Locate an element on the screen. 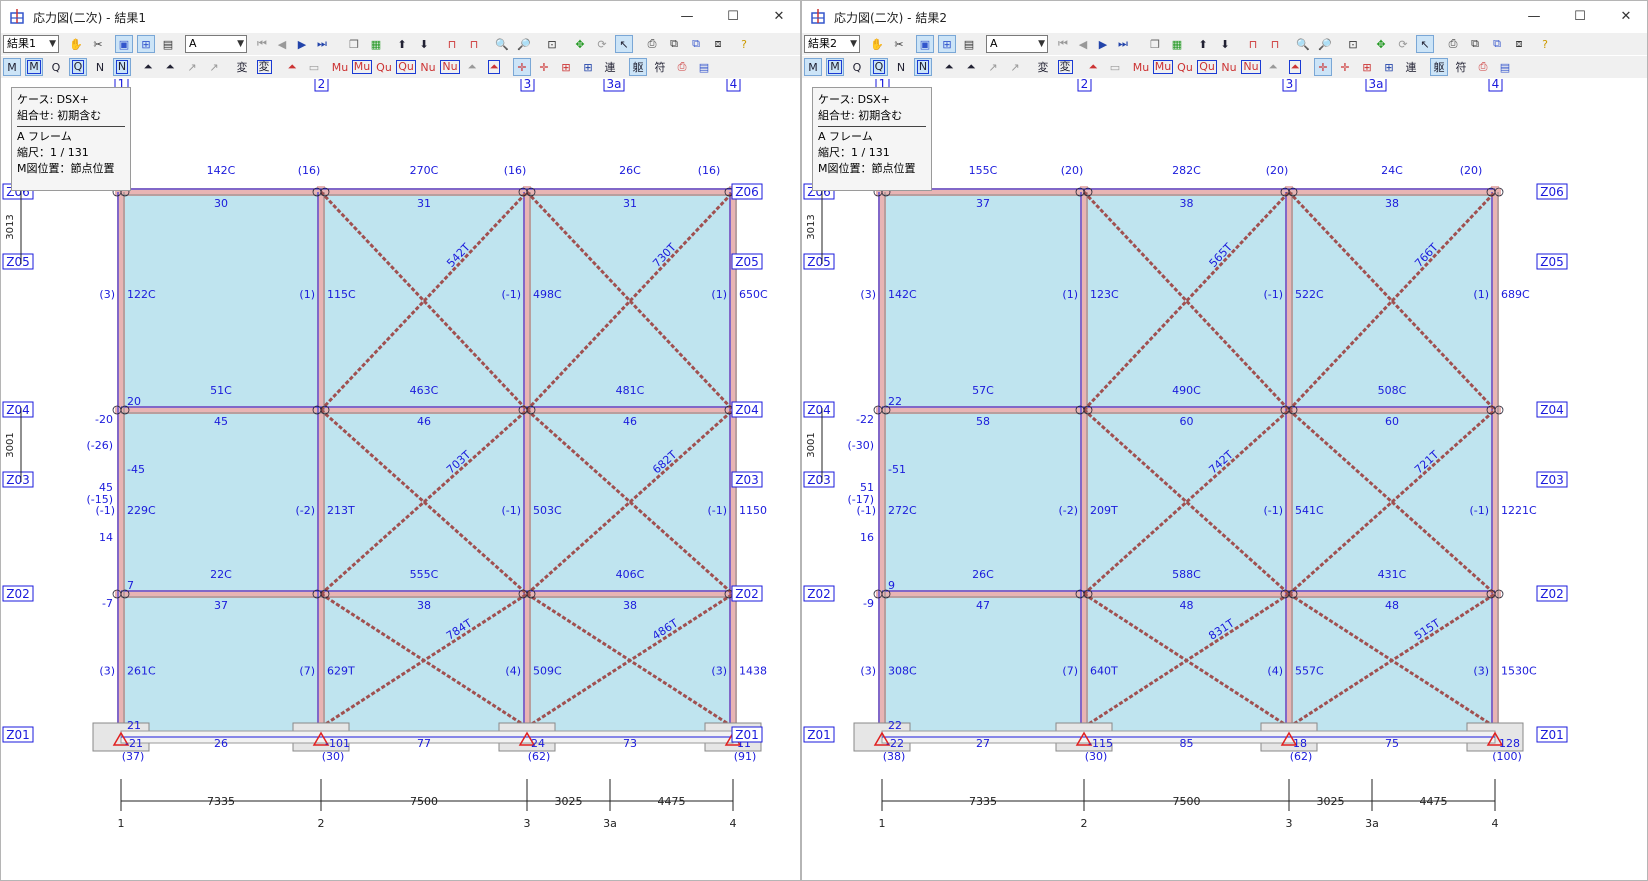  n-boxed-button: N is located at coordinates (122, 67).